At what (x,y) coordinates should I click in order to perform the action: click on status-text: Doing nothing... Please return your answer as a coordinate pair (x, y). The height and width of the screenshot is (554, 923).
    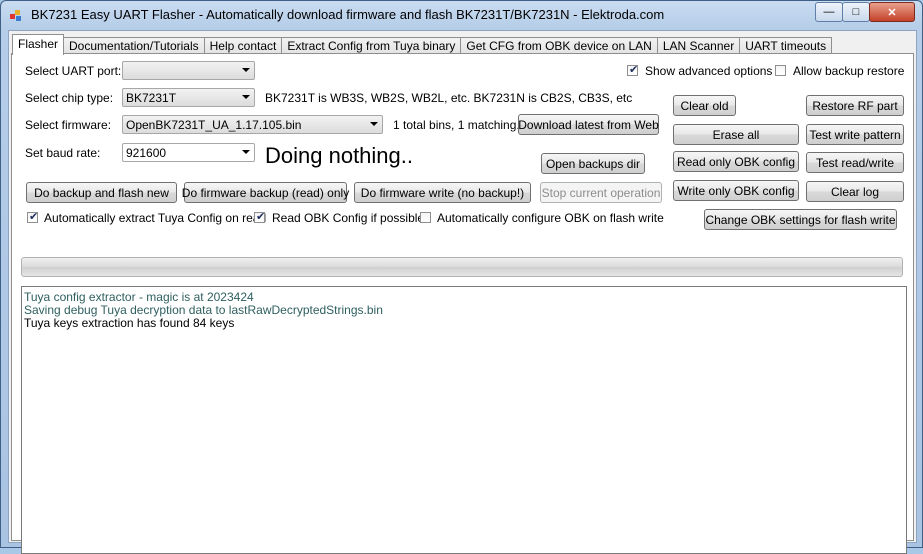
    Looking at the image, I should click on (339, 155).